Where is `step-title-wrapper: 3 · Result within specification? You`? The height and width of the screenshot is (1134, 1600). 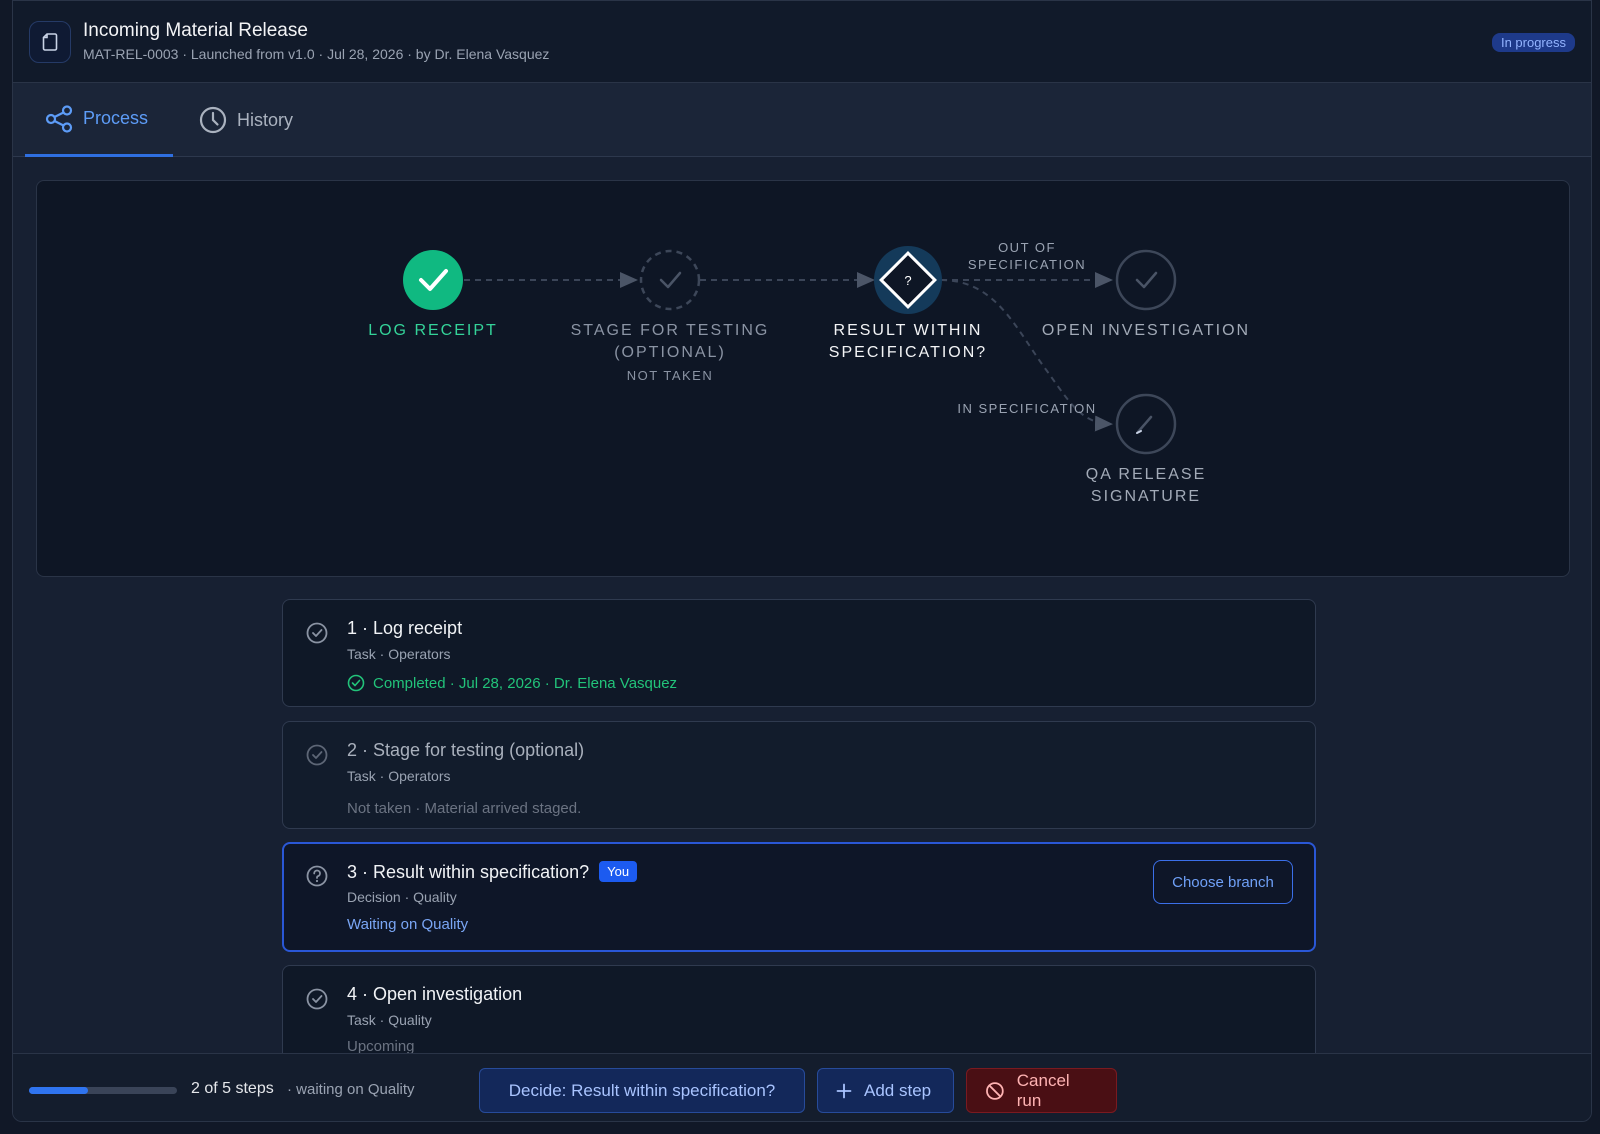 step-title-wrapper: 3 · Result within specification? You is located at coordinates (492, 872).